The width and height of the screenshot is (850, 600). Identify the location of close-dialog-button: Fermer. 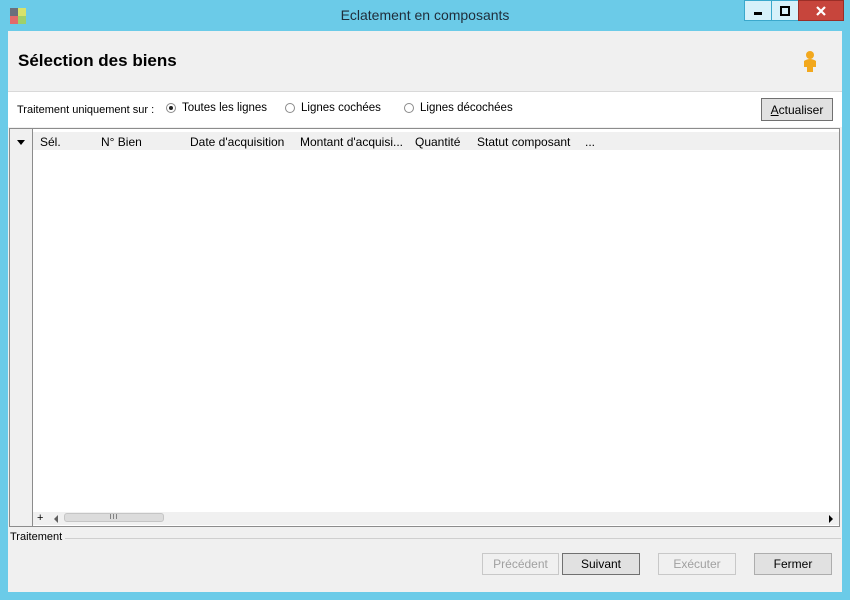
(793, 564).